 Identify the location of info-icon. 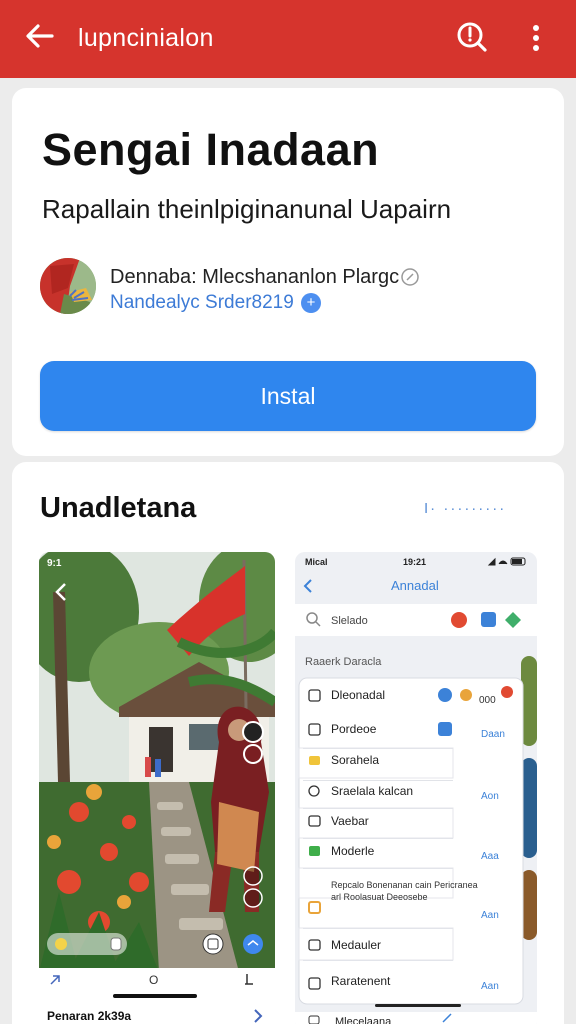
(410, 277).